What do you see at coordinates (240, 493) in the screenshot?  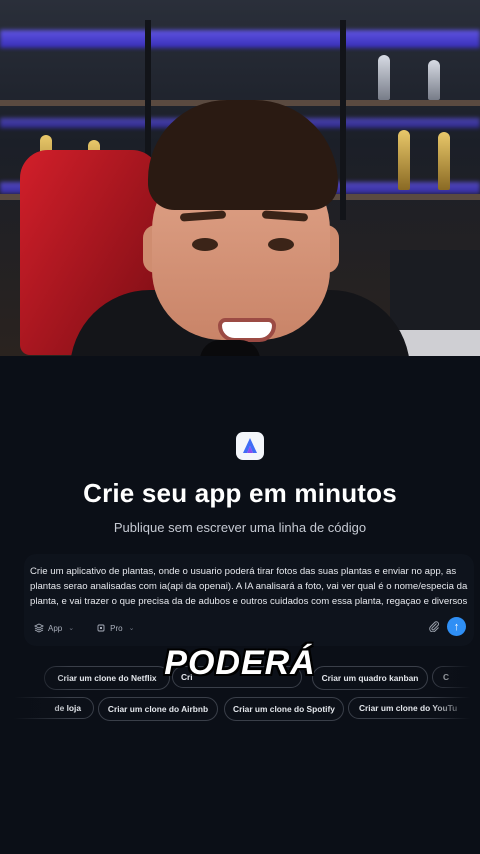 I see `page-title: Crie seu app em minutos` at bounding box center [240, 493].